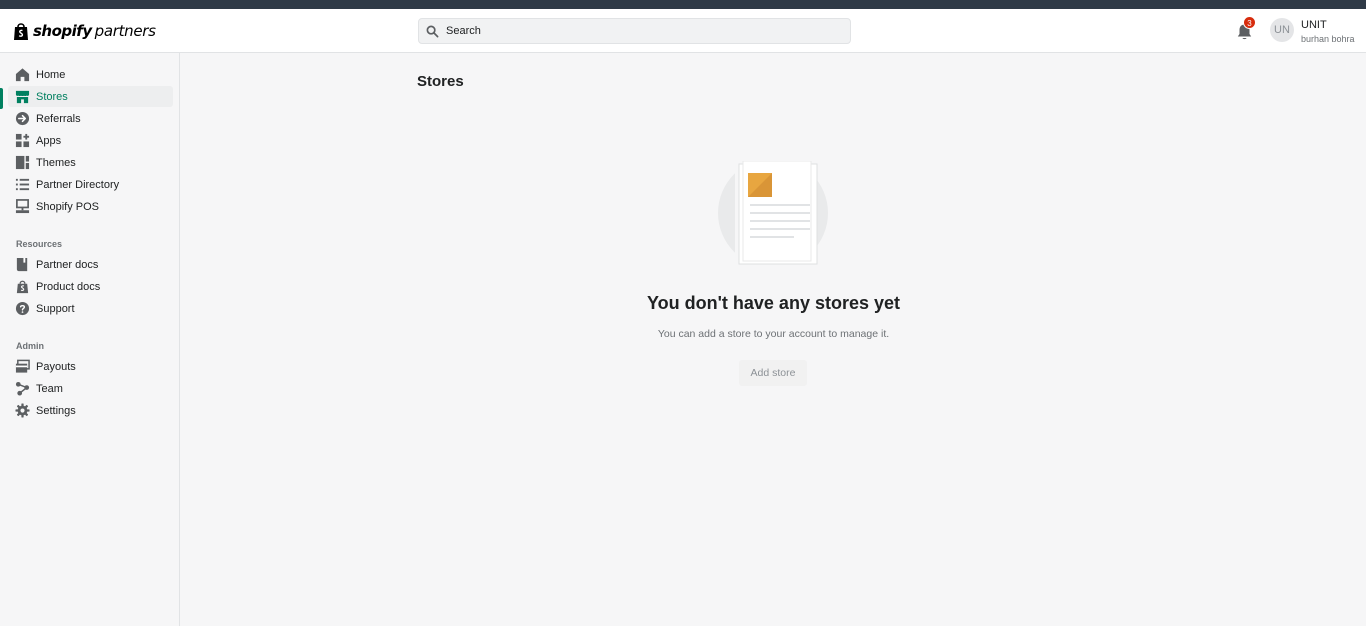 The height and width of the screenshot is (626, 1366). I want to click on sidebar-item-partner-directory: Partner Directory, so click(90, 184).